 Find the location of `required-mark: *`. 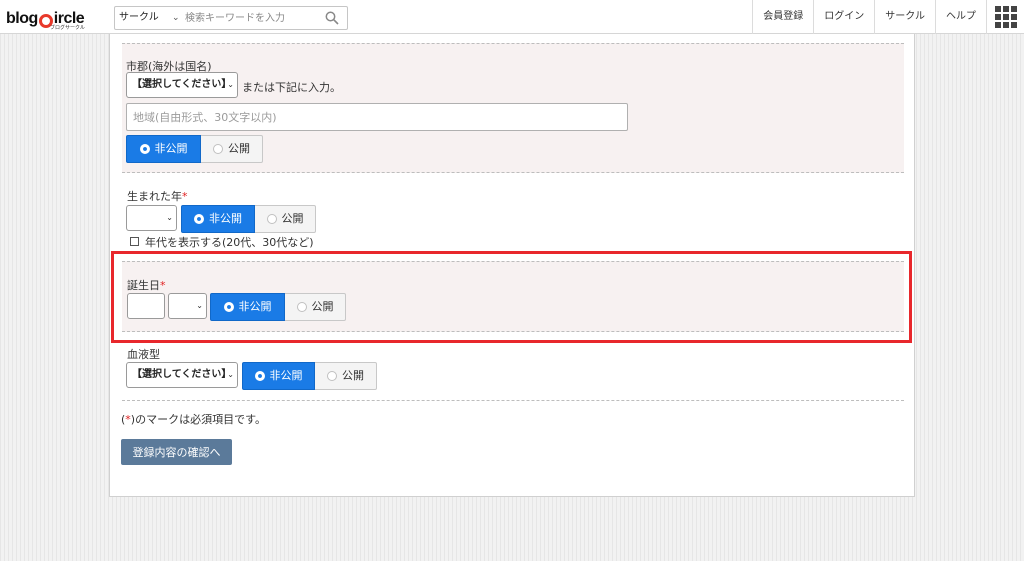

required-mark: * is located at coordinates (185, 196).